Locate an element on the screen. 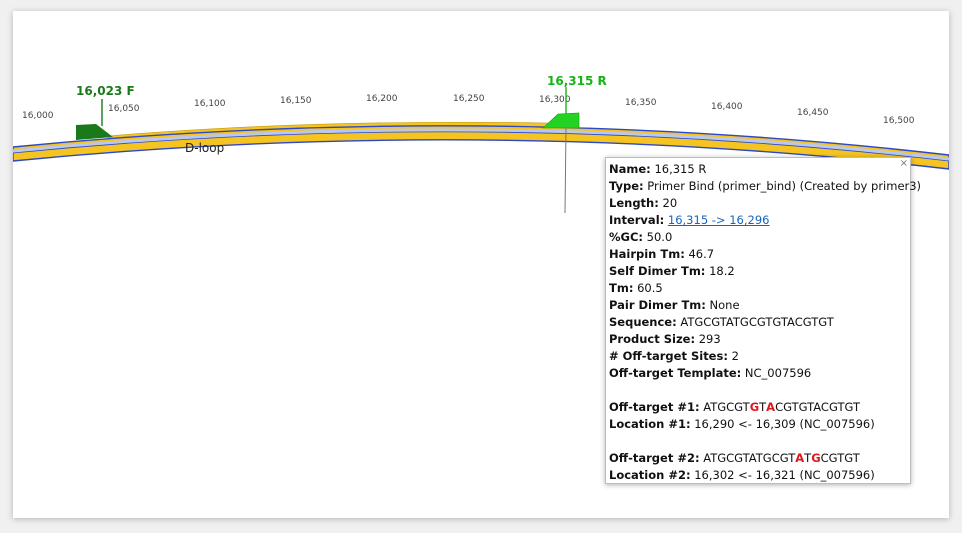 The height and width of the screenshot is (533, 962). tick-label: 16,400 is located at coordinates (727, 107).